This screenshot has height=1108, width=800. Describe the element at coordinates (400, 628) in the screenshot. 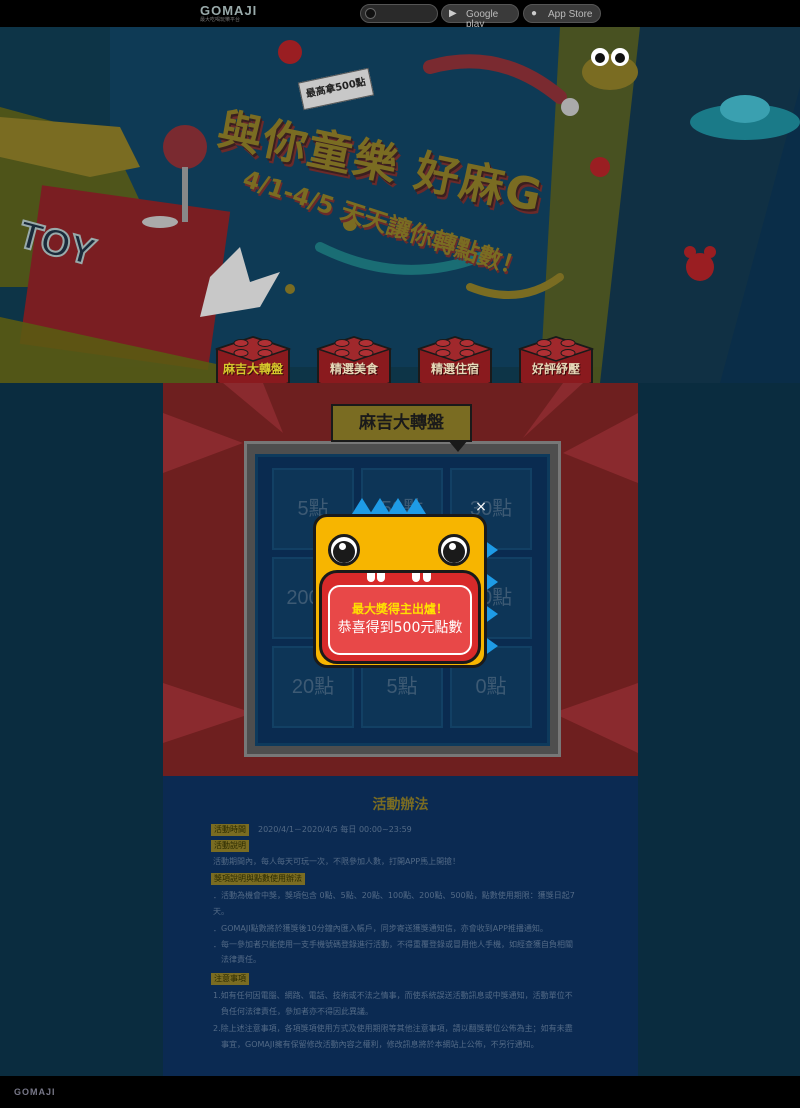

I see `popup-prize-text: 恭喜得到500元點數` at that location.